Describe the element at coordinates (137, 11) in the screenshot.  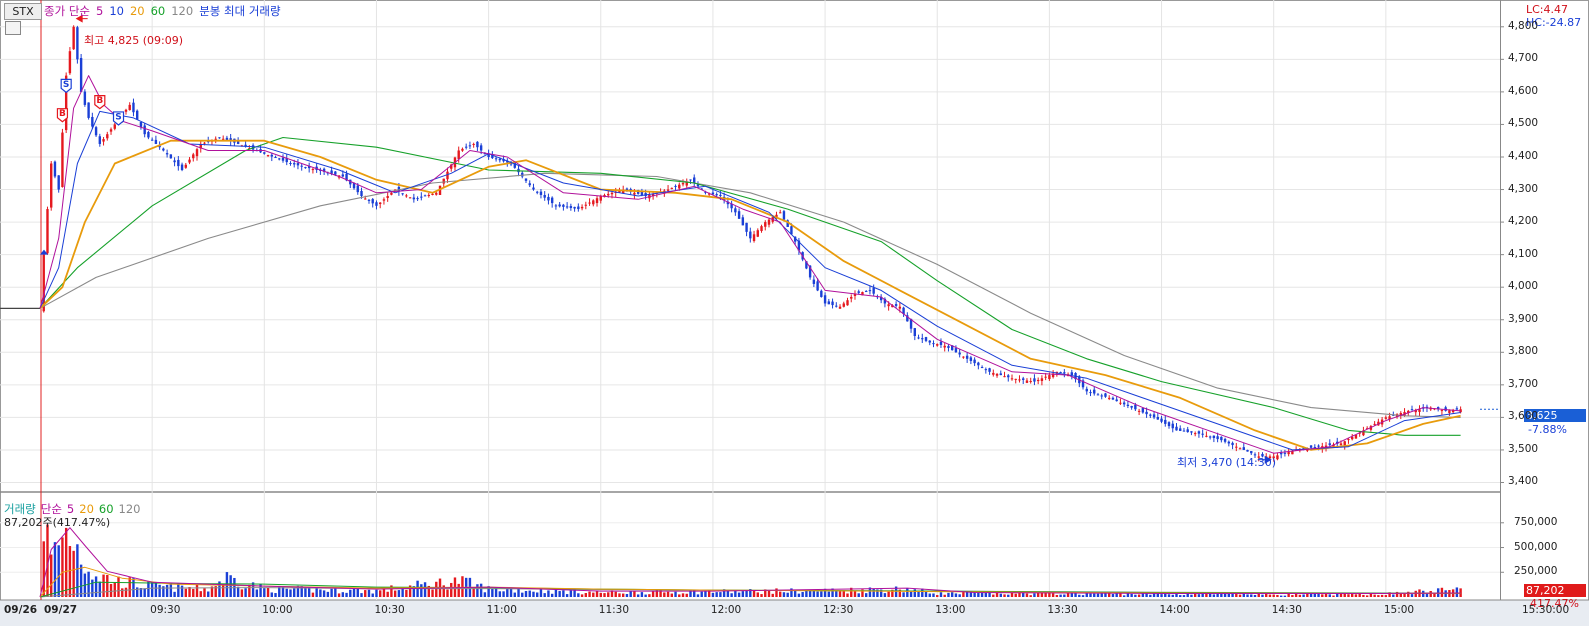
I see `legend-item: 20` at that location.